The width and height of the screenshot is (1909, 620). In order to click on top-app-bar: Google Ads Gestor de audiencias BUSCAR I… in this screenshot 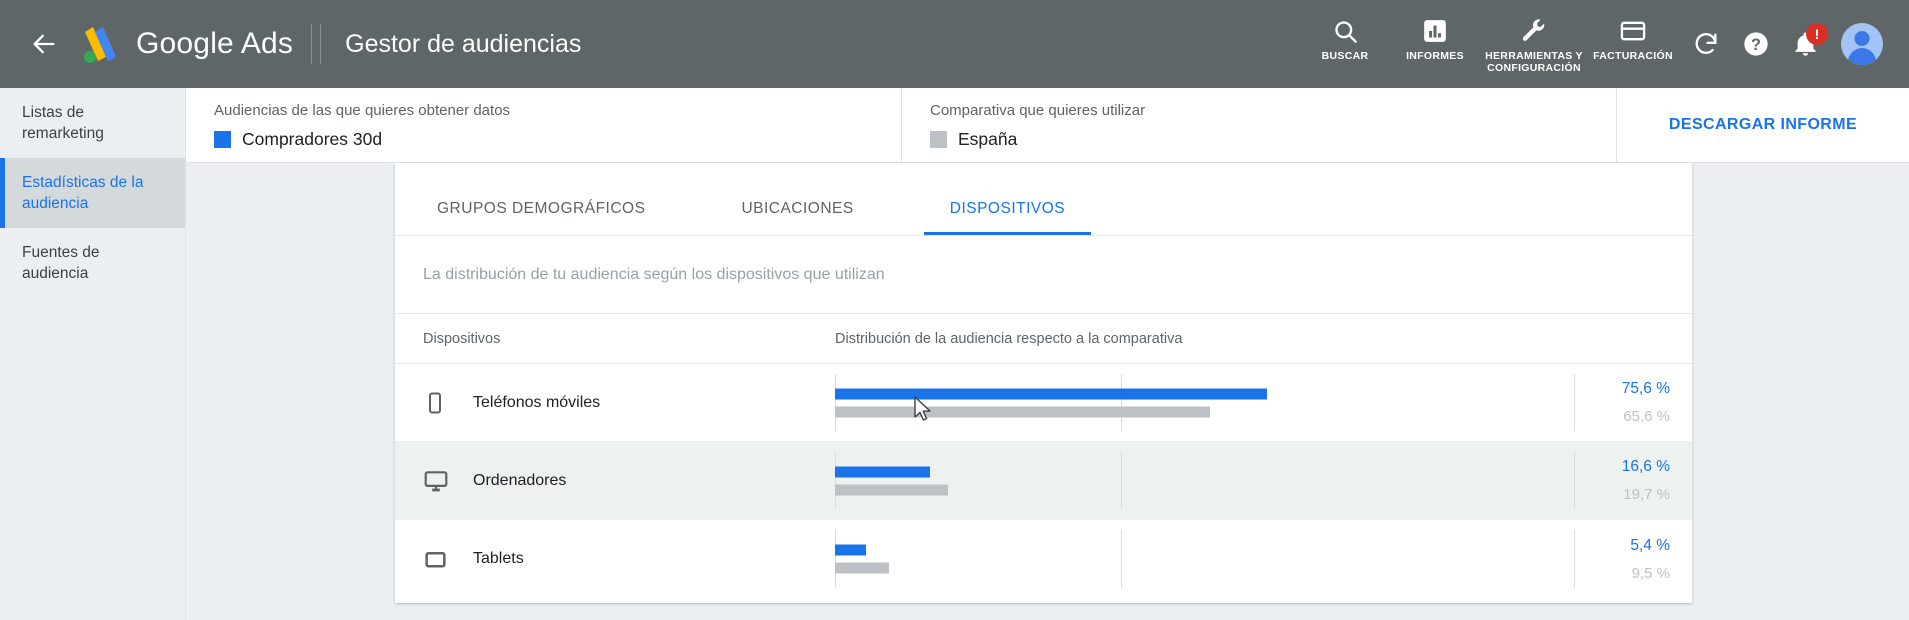, I will do `click(954, 44)`.